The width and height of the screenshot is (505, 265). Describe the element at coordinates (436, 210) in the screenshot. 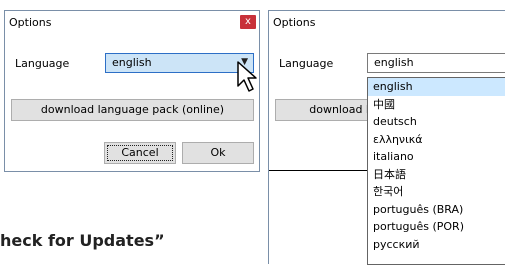

I see `language-option: português (BRA)` at that location.